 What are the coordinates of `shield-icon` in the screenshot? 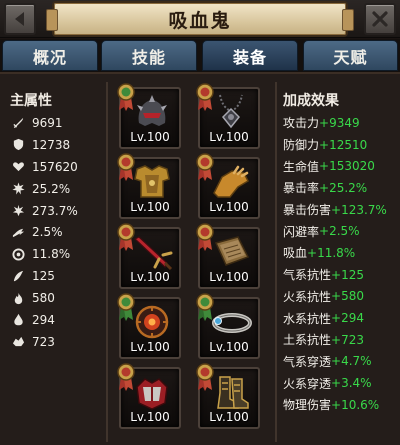 It's located at (18, 145).